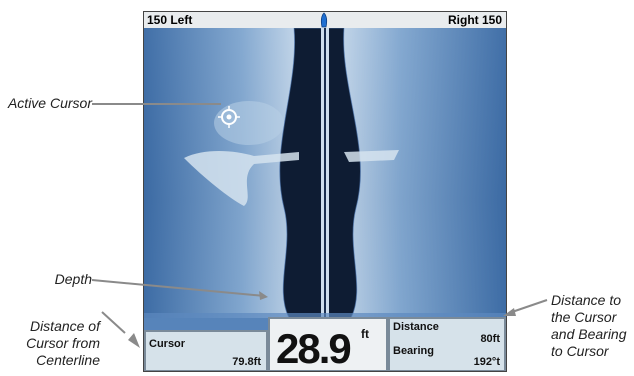 This screenshot has width=634, height=376. I want to click on callout-active-cursor: Active Cursor, so click(49, 103).